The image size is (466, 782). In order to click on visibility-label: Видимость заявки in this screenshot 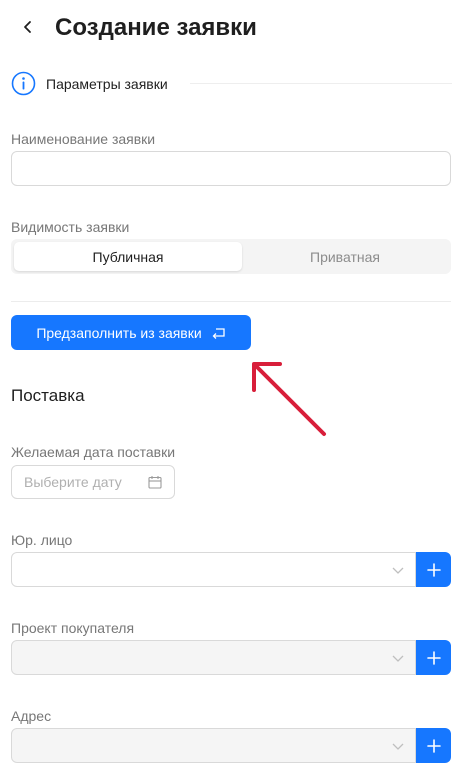, I will do `click(70, 227)`.